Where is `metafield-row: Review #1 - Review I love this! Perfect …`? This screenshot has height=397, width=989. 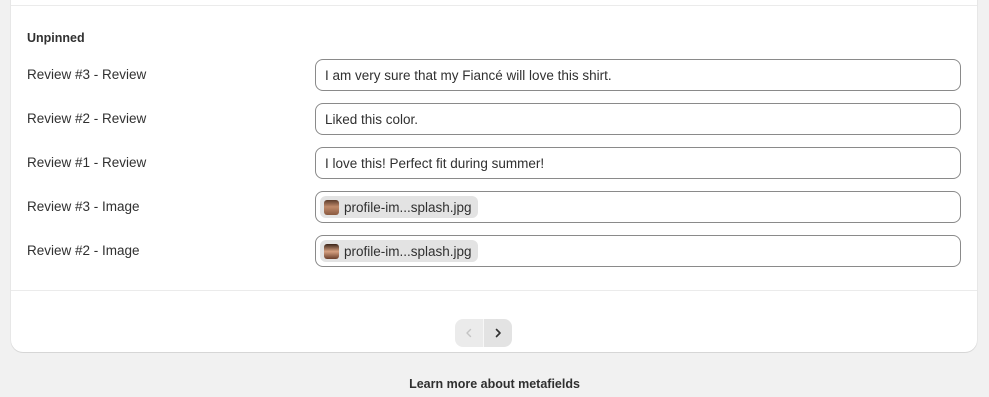
metafield-row: Review #1 - Review I love this! Perfect … is located at coordinates (494, 163).